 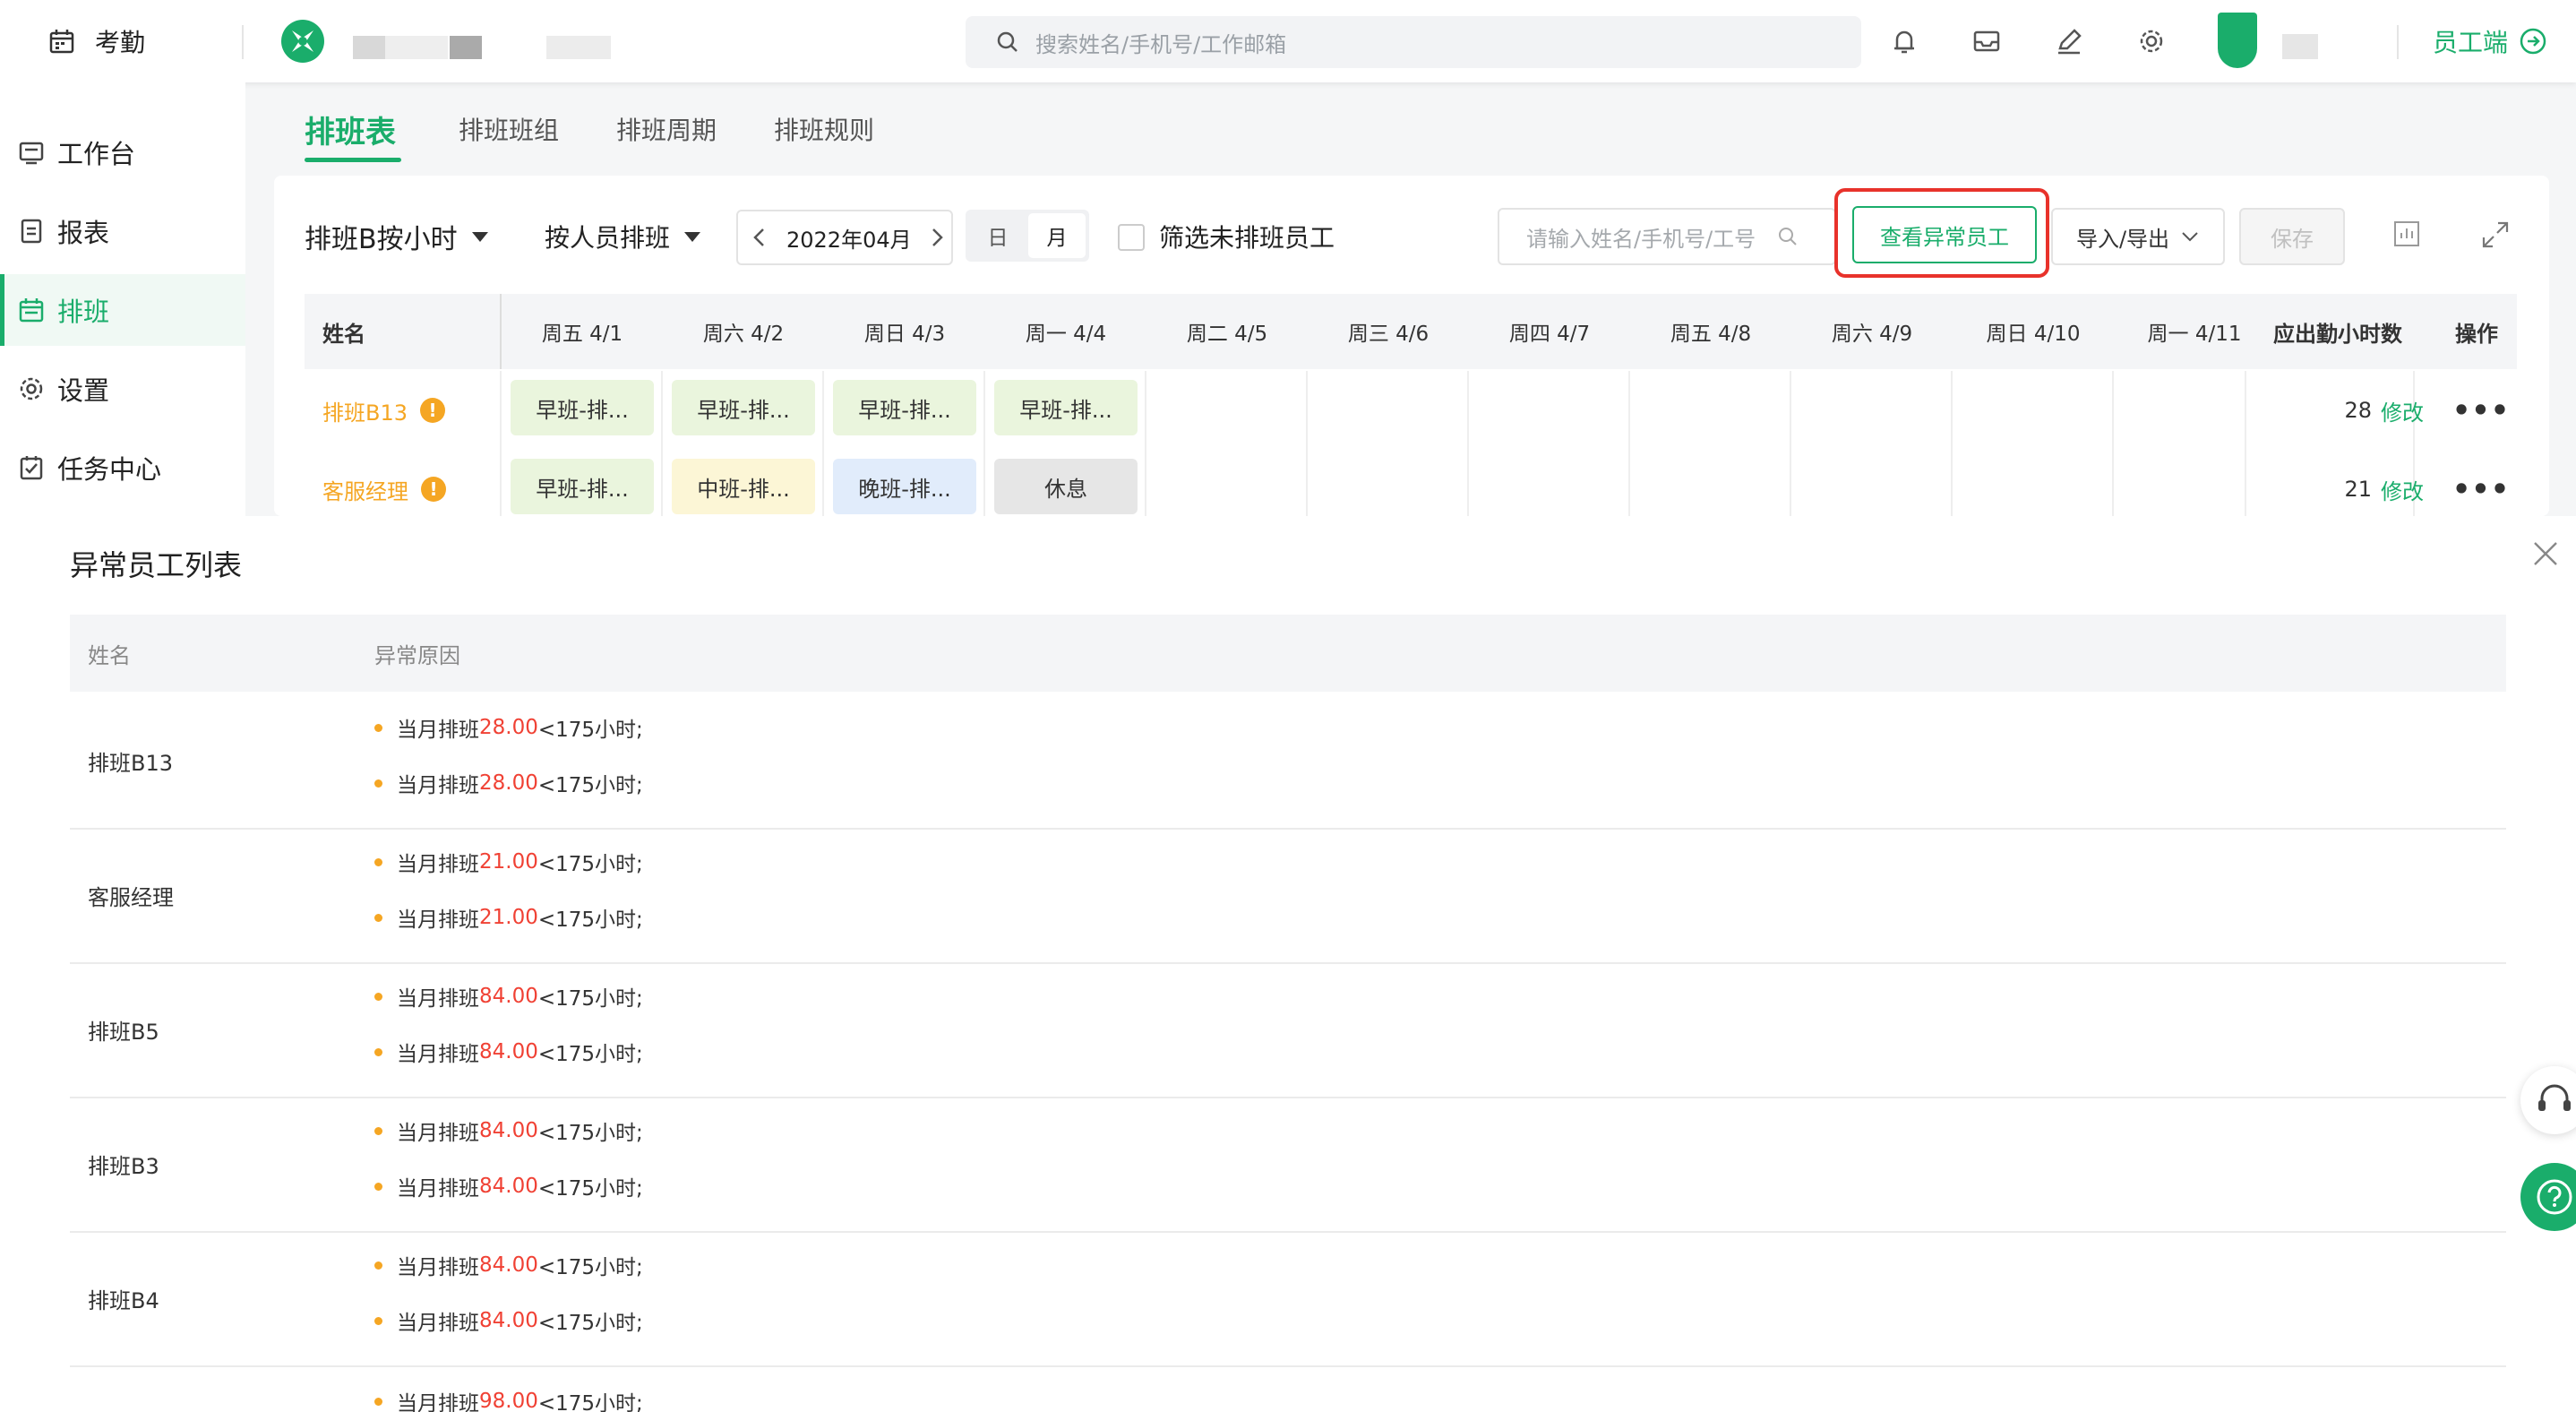 I want to click on inbox-icon, so click(x=1987, y=41).